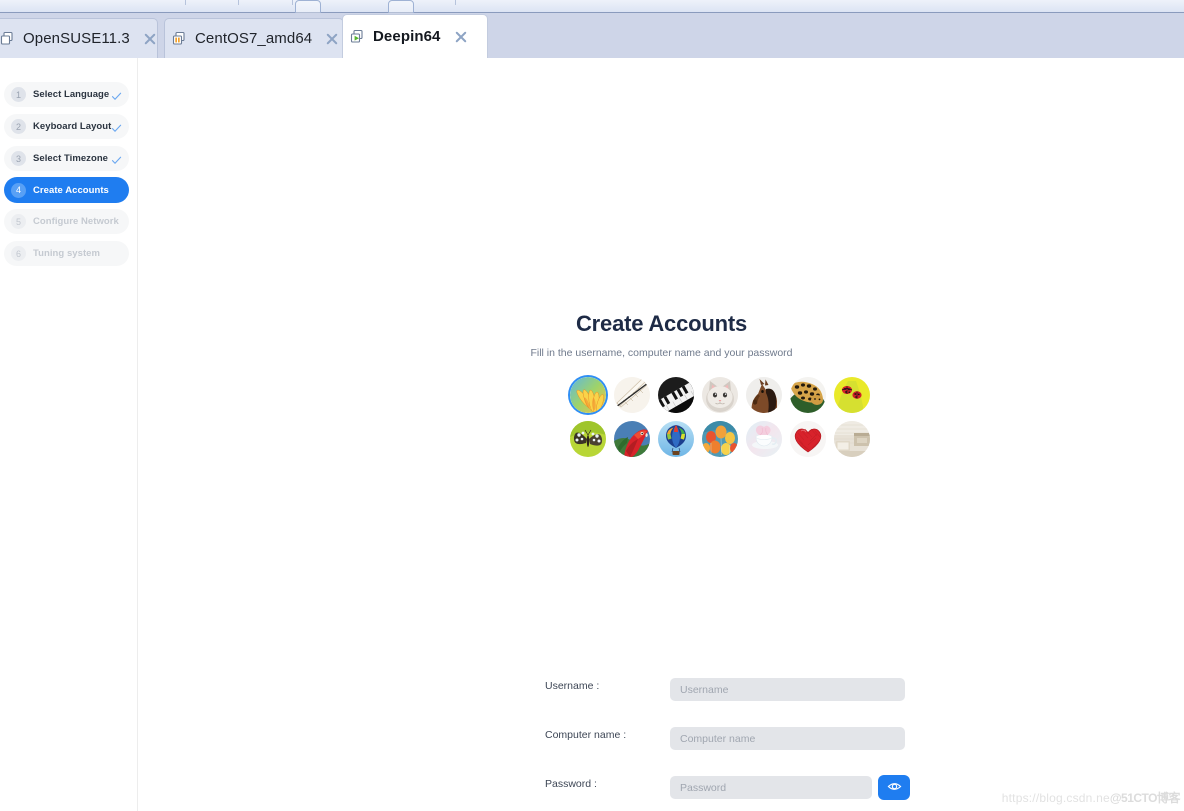 This screenshot has height=811, width=1184. I want to click on step-number: 3, so click(18, 158).